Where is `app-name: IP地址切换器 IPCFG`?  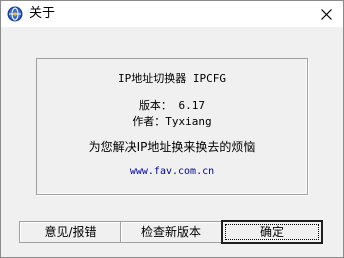 app-name: IP地址切换器 IPCFG is located at coordinates (172, 78).